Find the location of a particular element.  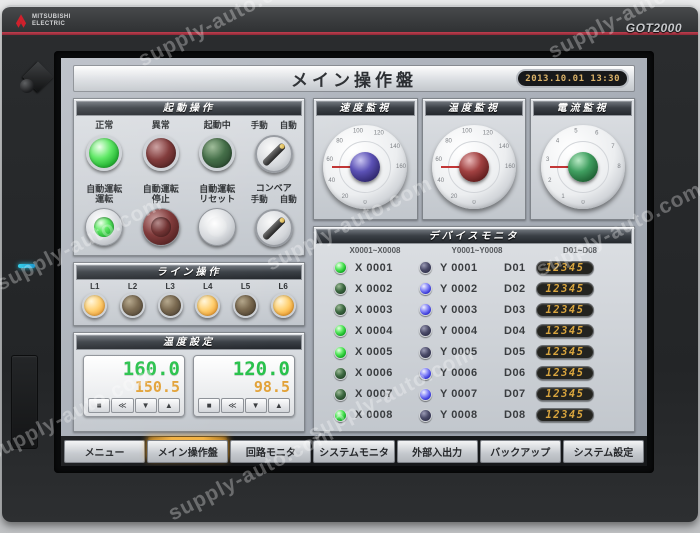

selector-handle-icon is located at coordinates (274, 228).